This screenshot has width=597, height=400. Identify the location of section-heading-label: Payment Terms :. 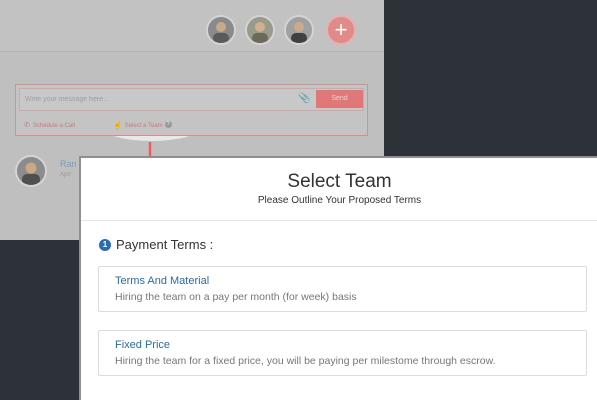
(165, 244).